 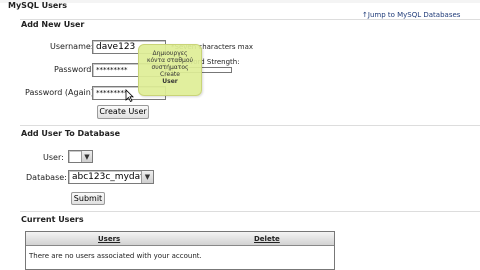 I want to click on section-title: MySQL Users, so click(x=38, y=5).